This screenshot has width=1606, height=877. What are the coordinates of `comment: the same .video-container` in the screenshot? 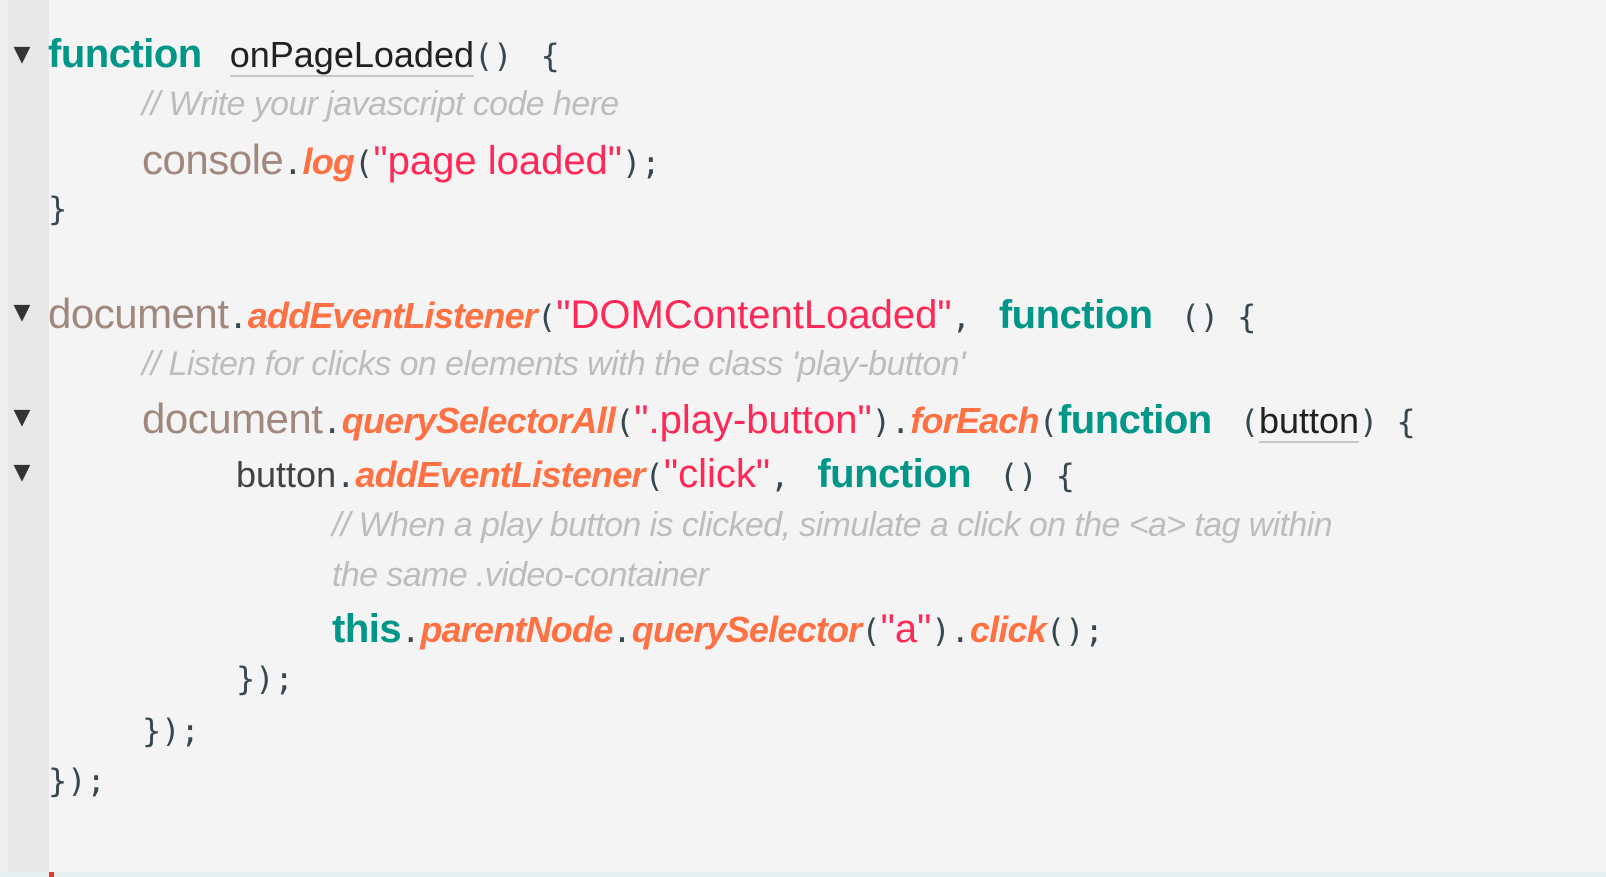 It's located at (520, 575).